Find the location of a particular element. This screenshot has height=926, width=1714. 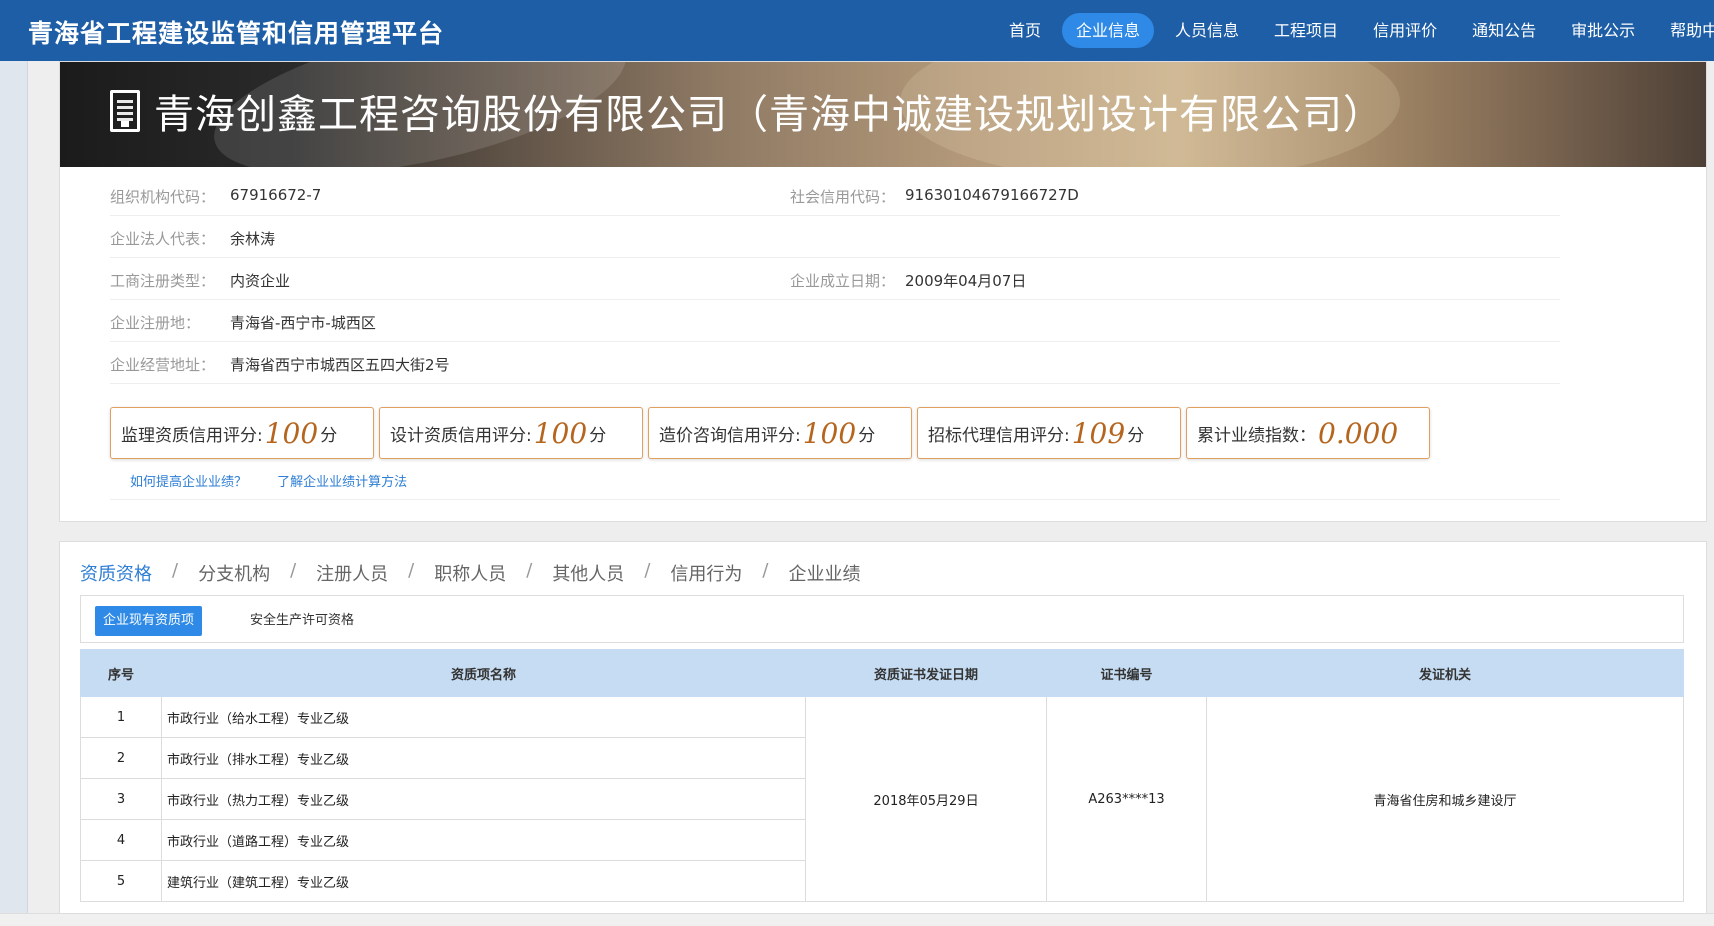

improve-performance-link: 如何提高企业业绩？ is located at coordinates (188, 482).